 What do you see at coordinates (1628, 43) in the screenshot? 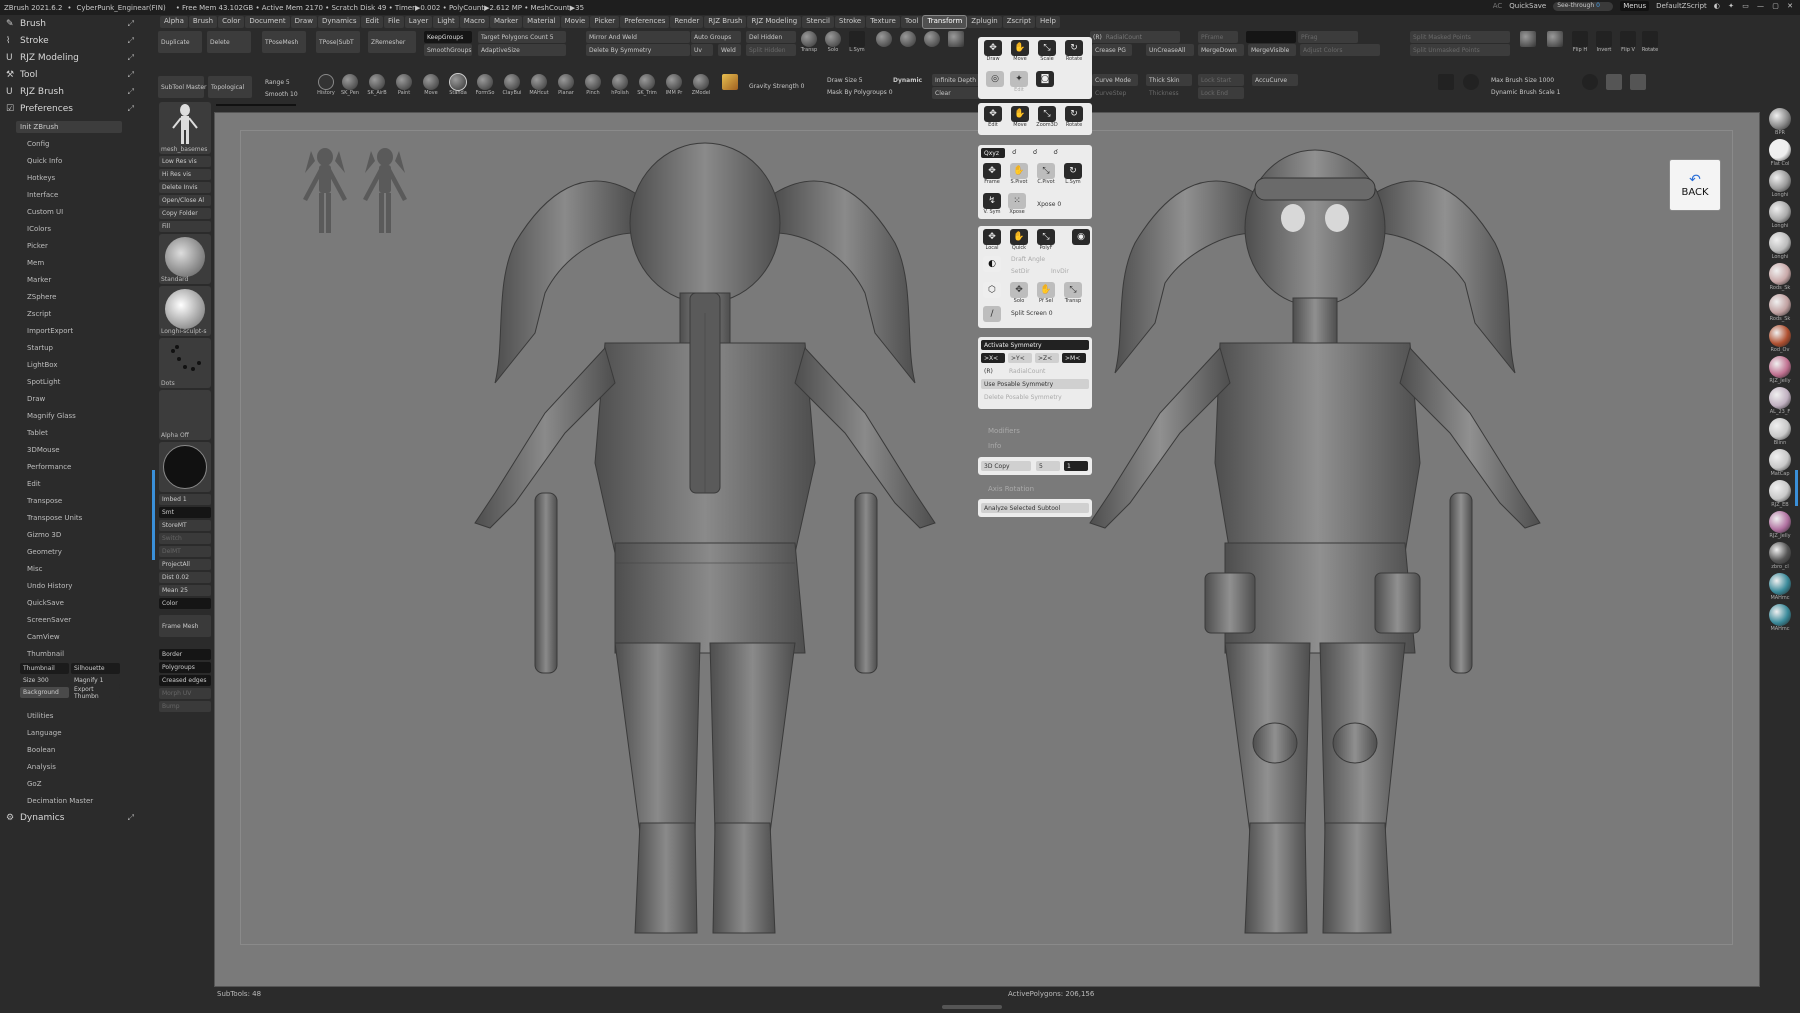
I see `flip-v-button: Flip V` at bounding box center [1628, 43].